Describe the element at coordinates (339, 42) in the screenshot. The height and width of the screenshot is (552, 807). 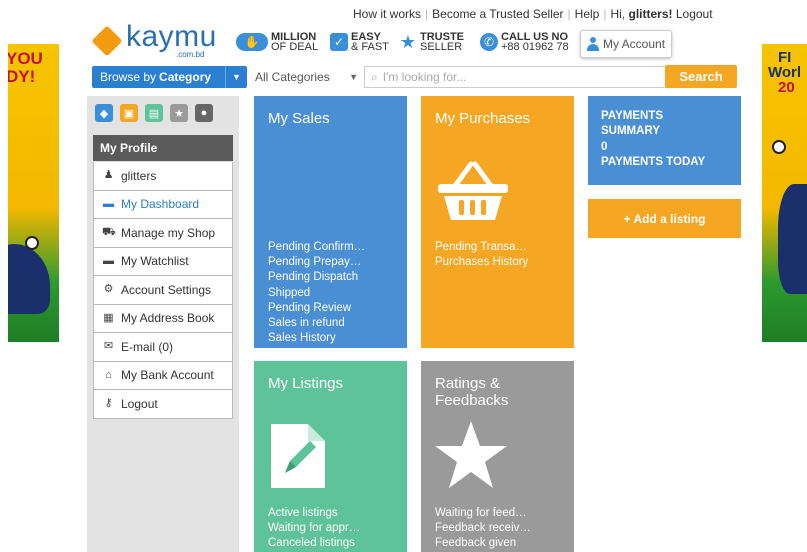
I see `checkbox-icon: ✓` at that location.